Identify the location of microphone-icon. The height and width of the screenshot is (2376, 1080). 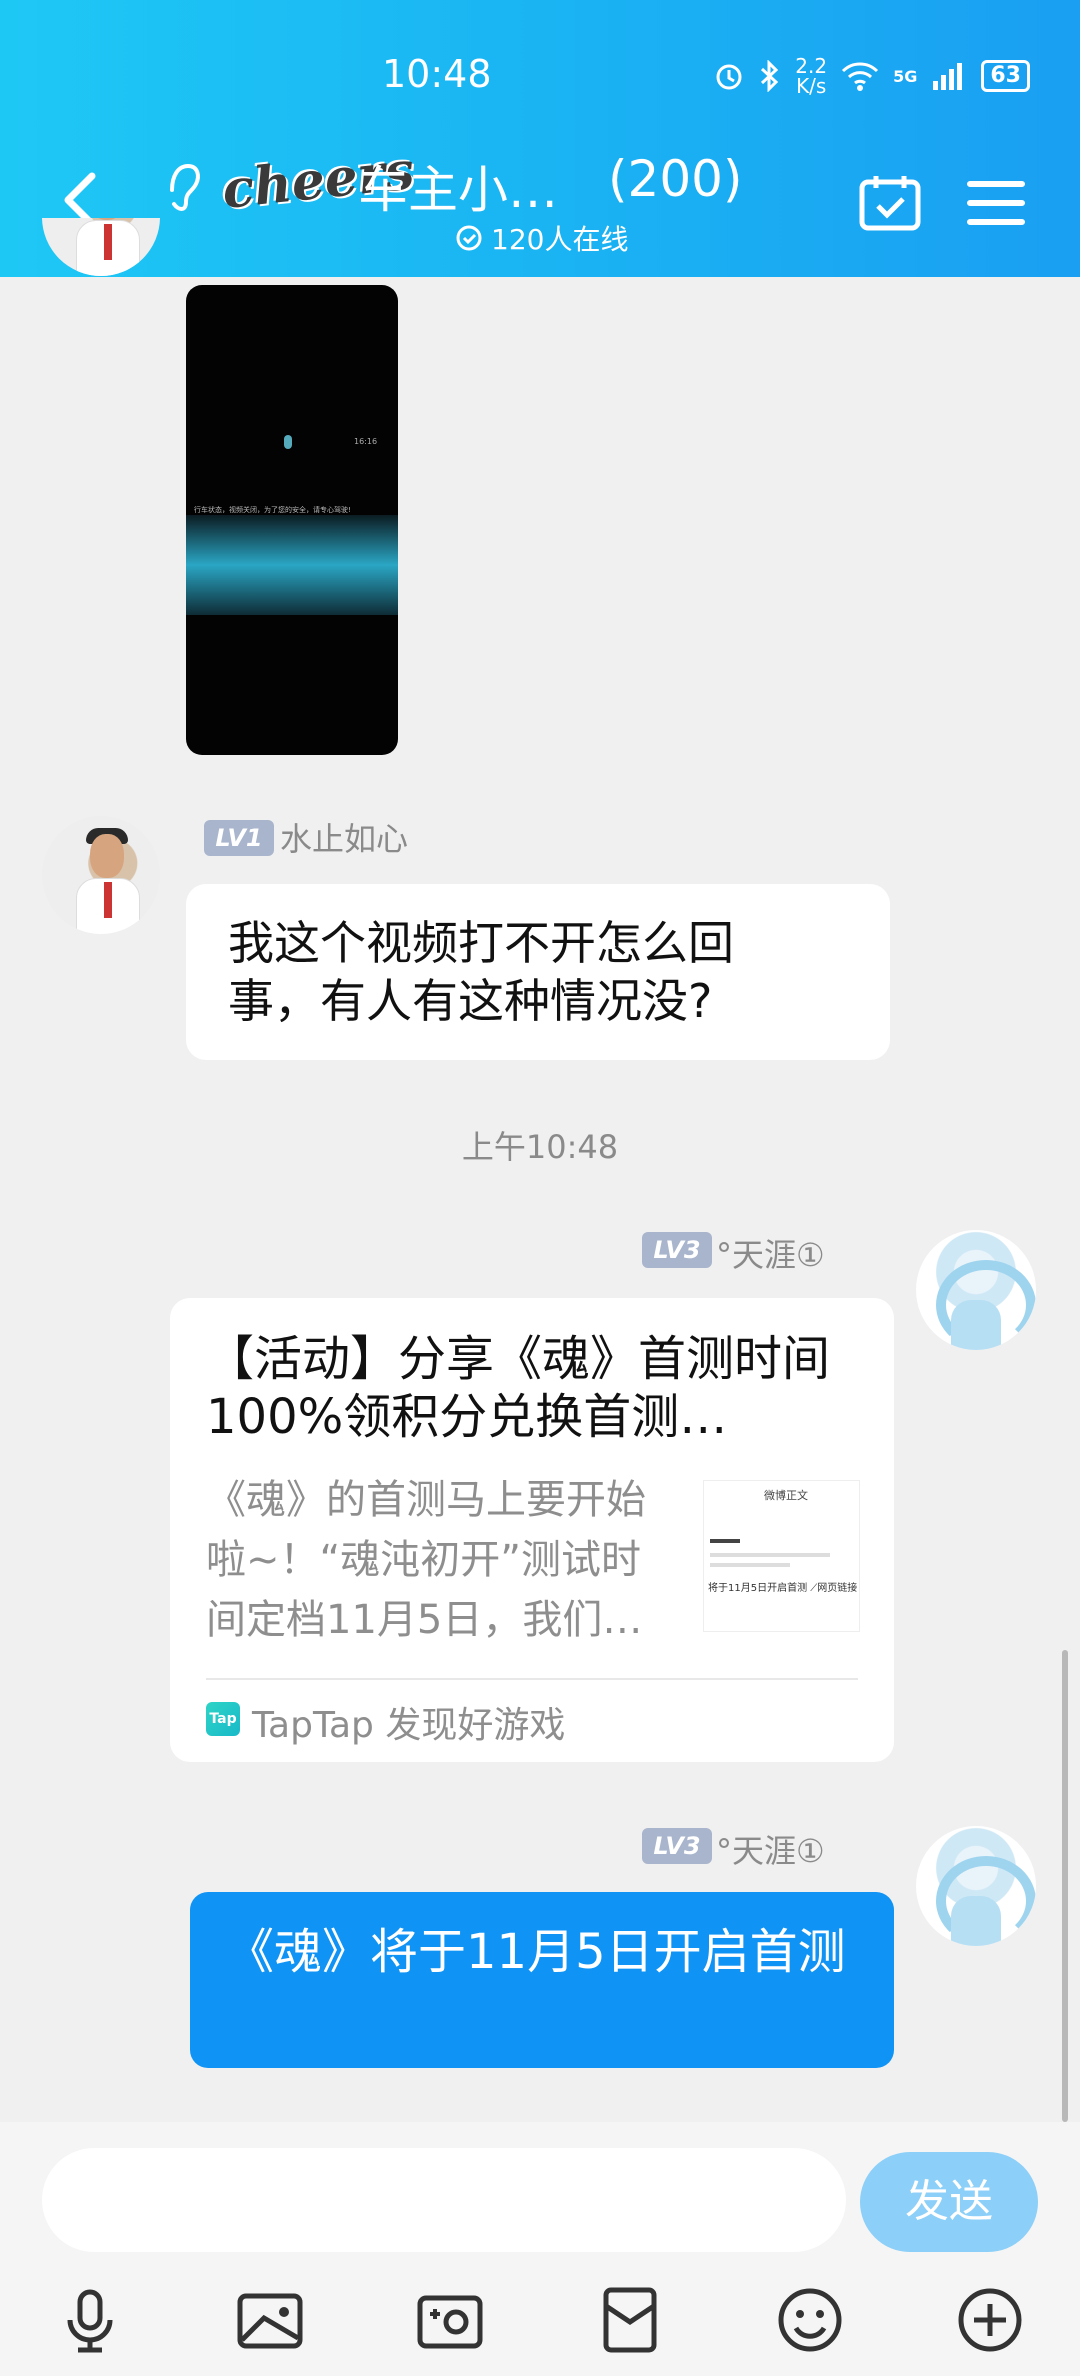
(90, 2320).